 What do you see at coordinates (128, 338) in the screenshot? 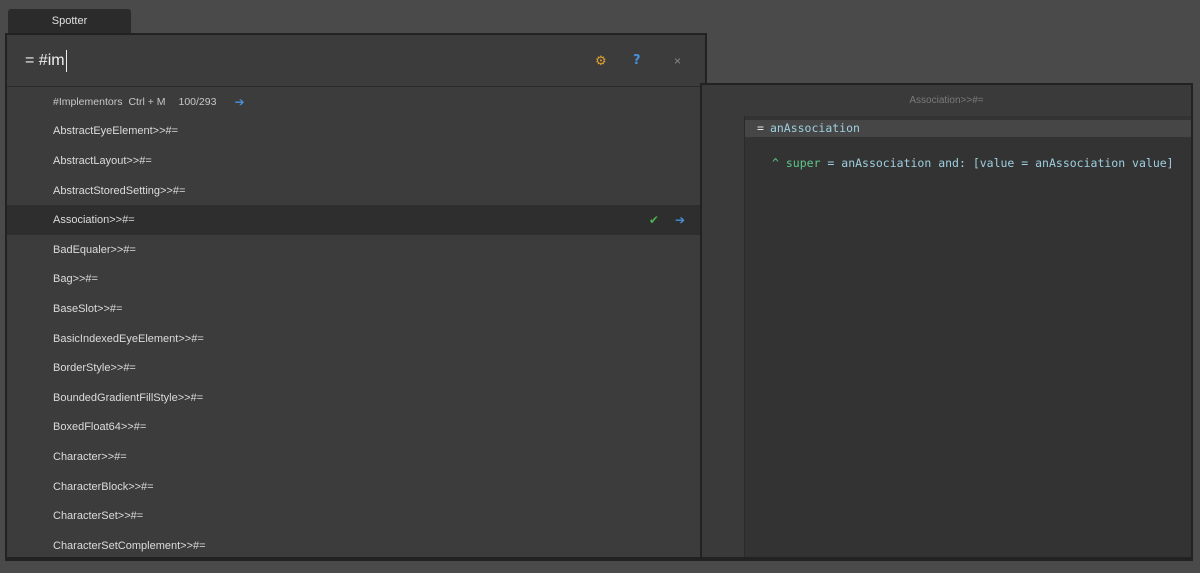
I see `result-item-label: BasicIndexedEyeElement>>#=` at bounding box center [128, 338].